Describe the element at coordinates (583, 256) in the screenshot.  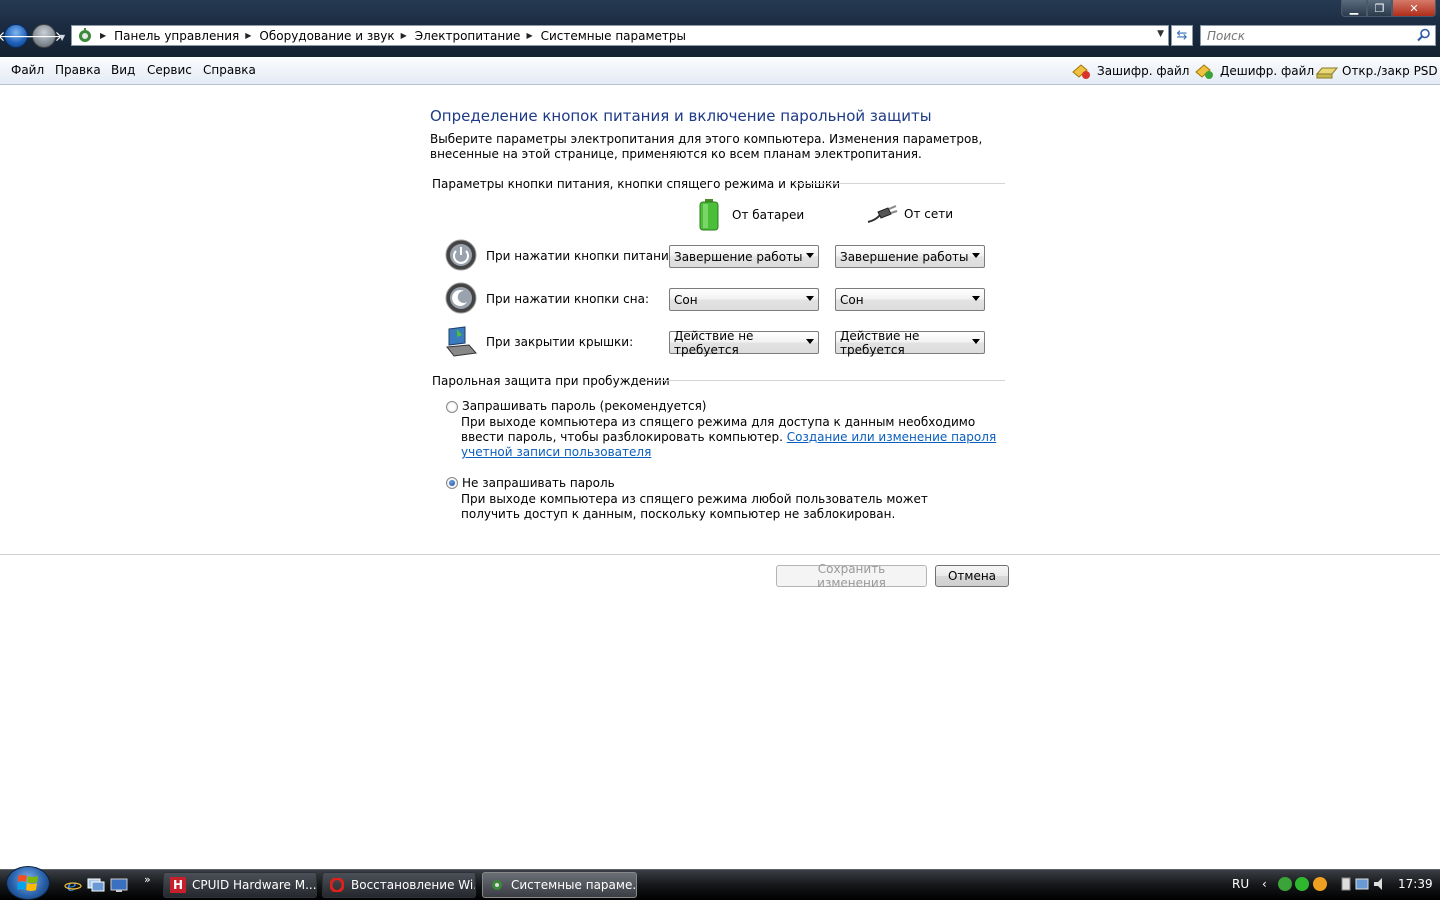
I see `power-button-label: При нажатии кнопки питания:` at that location.